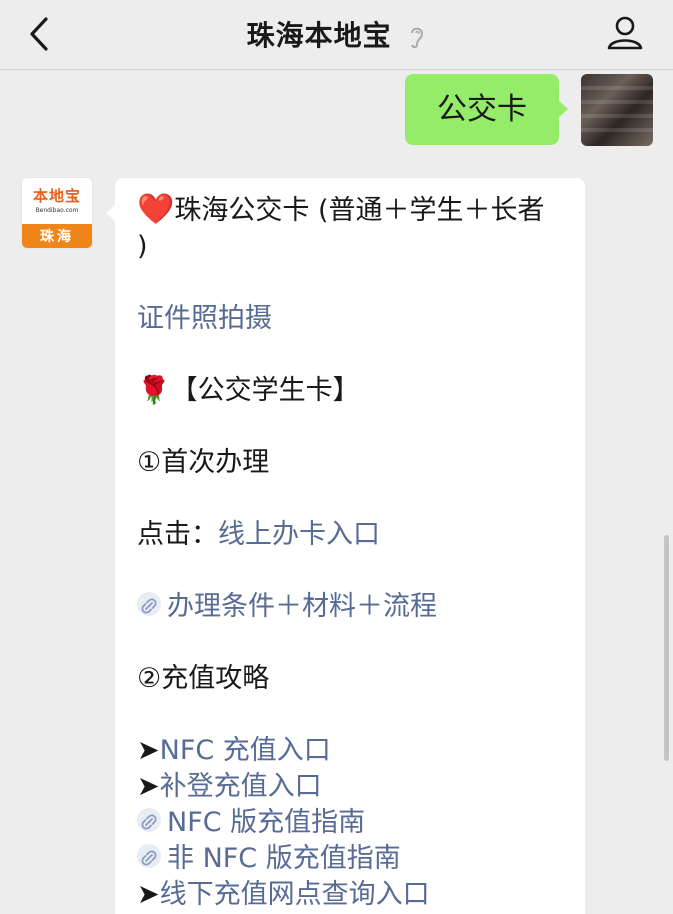 The image size is (673, 914). I want to click on logo-city: 珠海, so click(57, 236).